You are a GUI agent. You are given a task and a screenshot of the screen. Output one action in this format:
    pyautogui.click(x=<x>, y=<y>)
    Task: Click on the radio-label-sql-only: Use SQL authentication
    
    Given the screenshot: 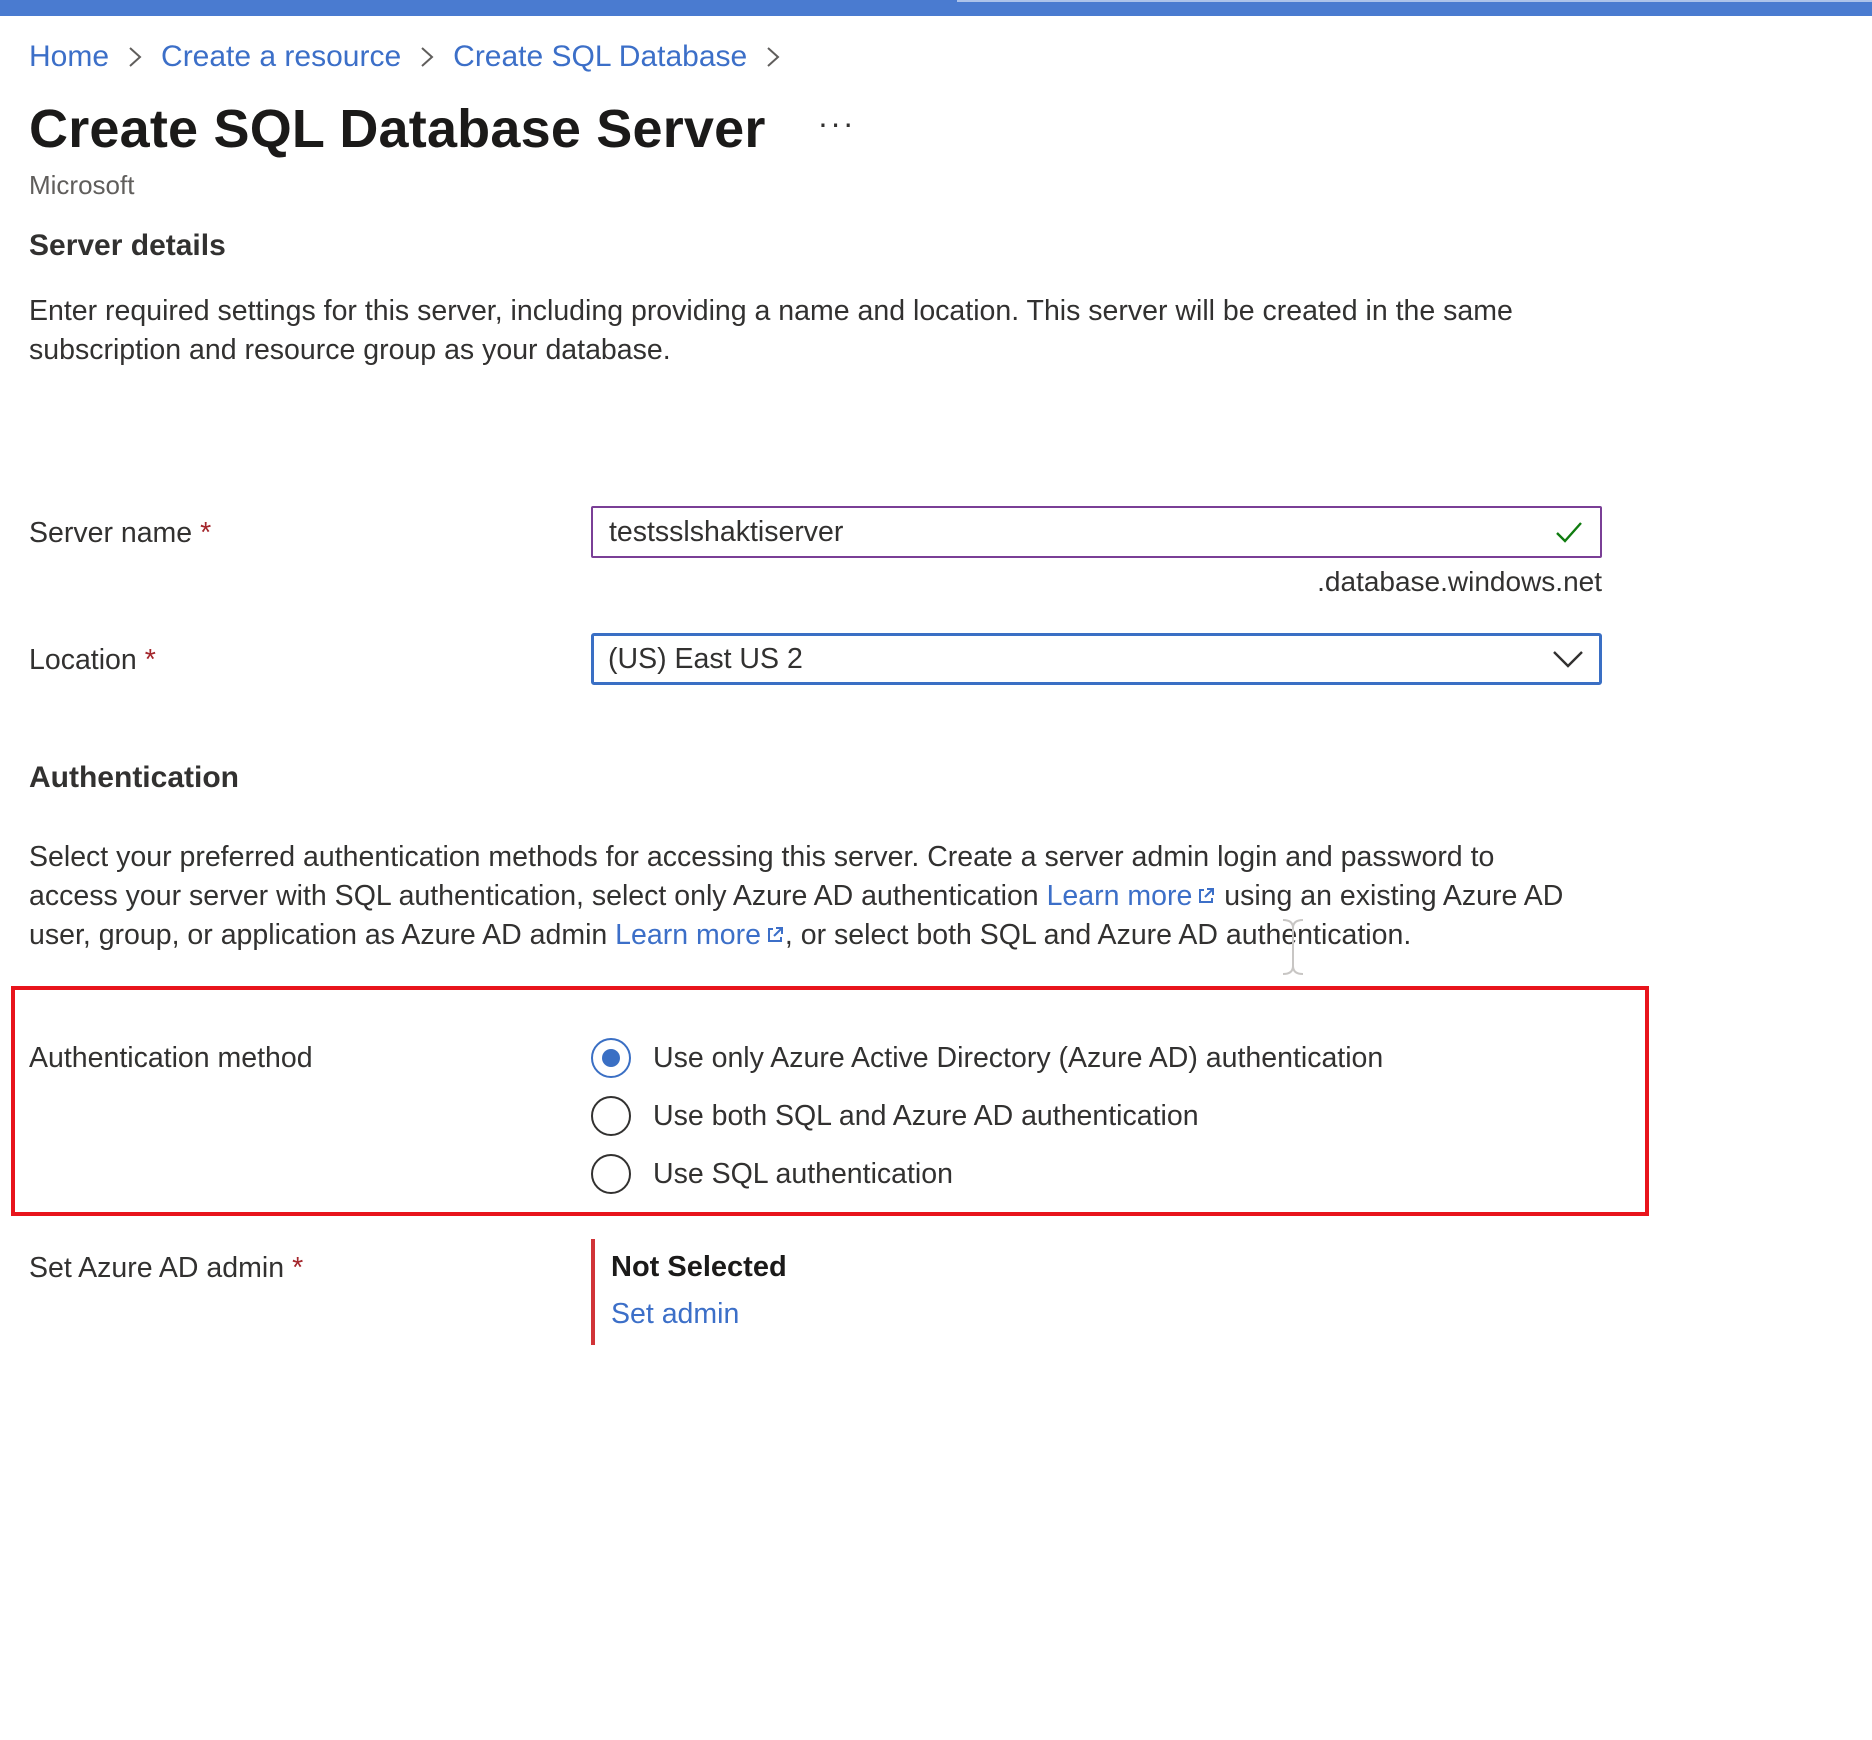 What is the action you would take?
    pyautogui.click(x=803, y=1173)
    